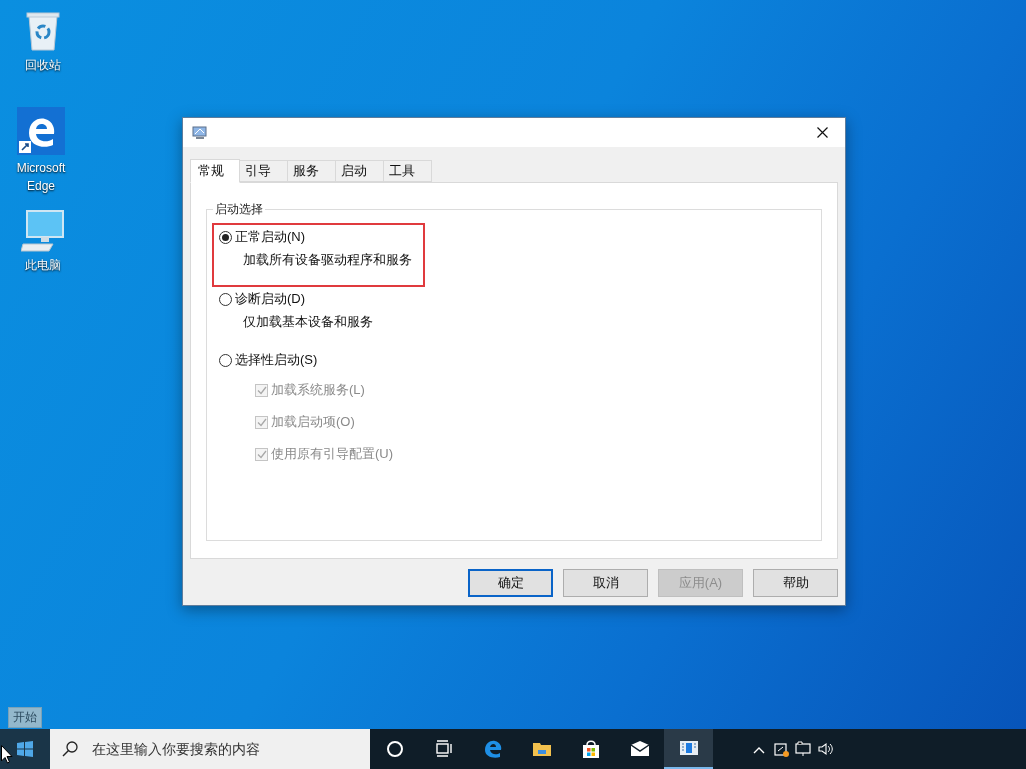 The height and width of the screenshot is (769, 1026). What do you see at coordinates (327, 260) in the screenshot?
I see `option-description: 加载所有设备驱动程序和服务` at bounding box center [327, 260].